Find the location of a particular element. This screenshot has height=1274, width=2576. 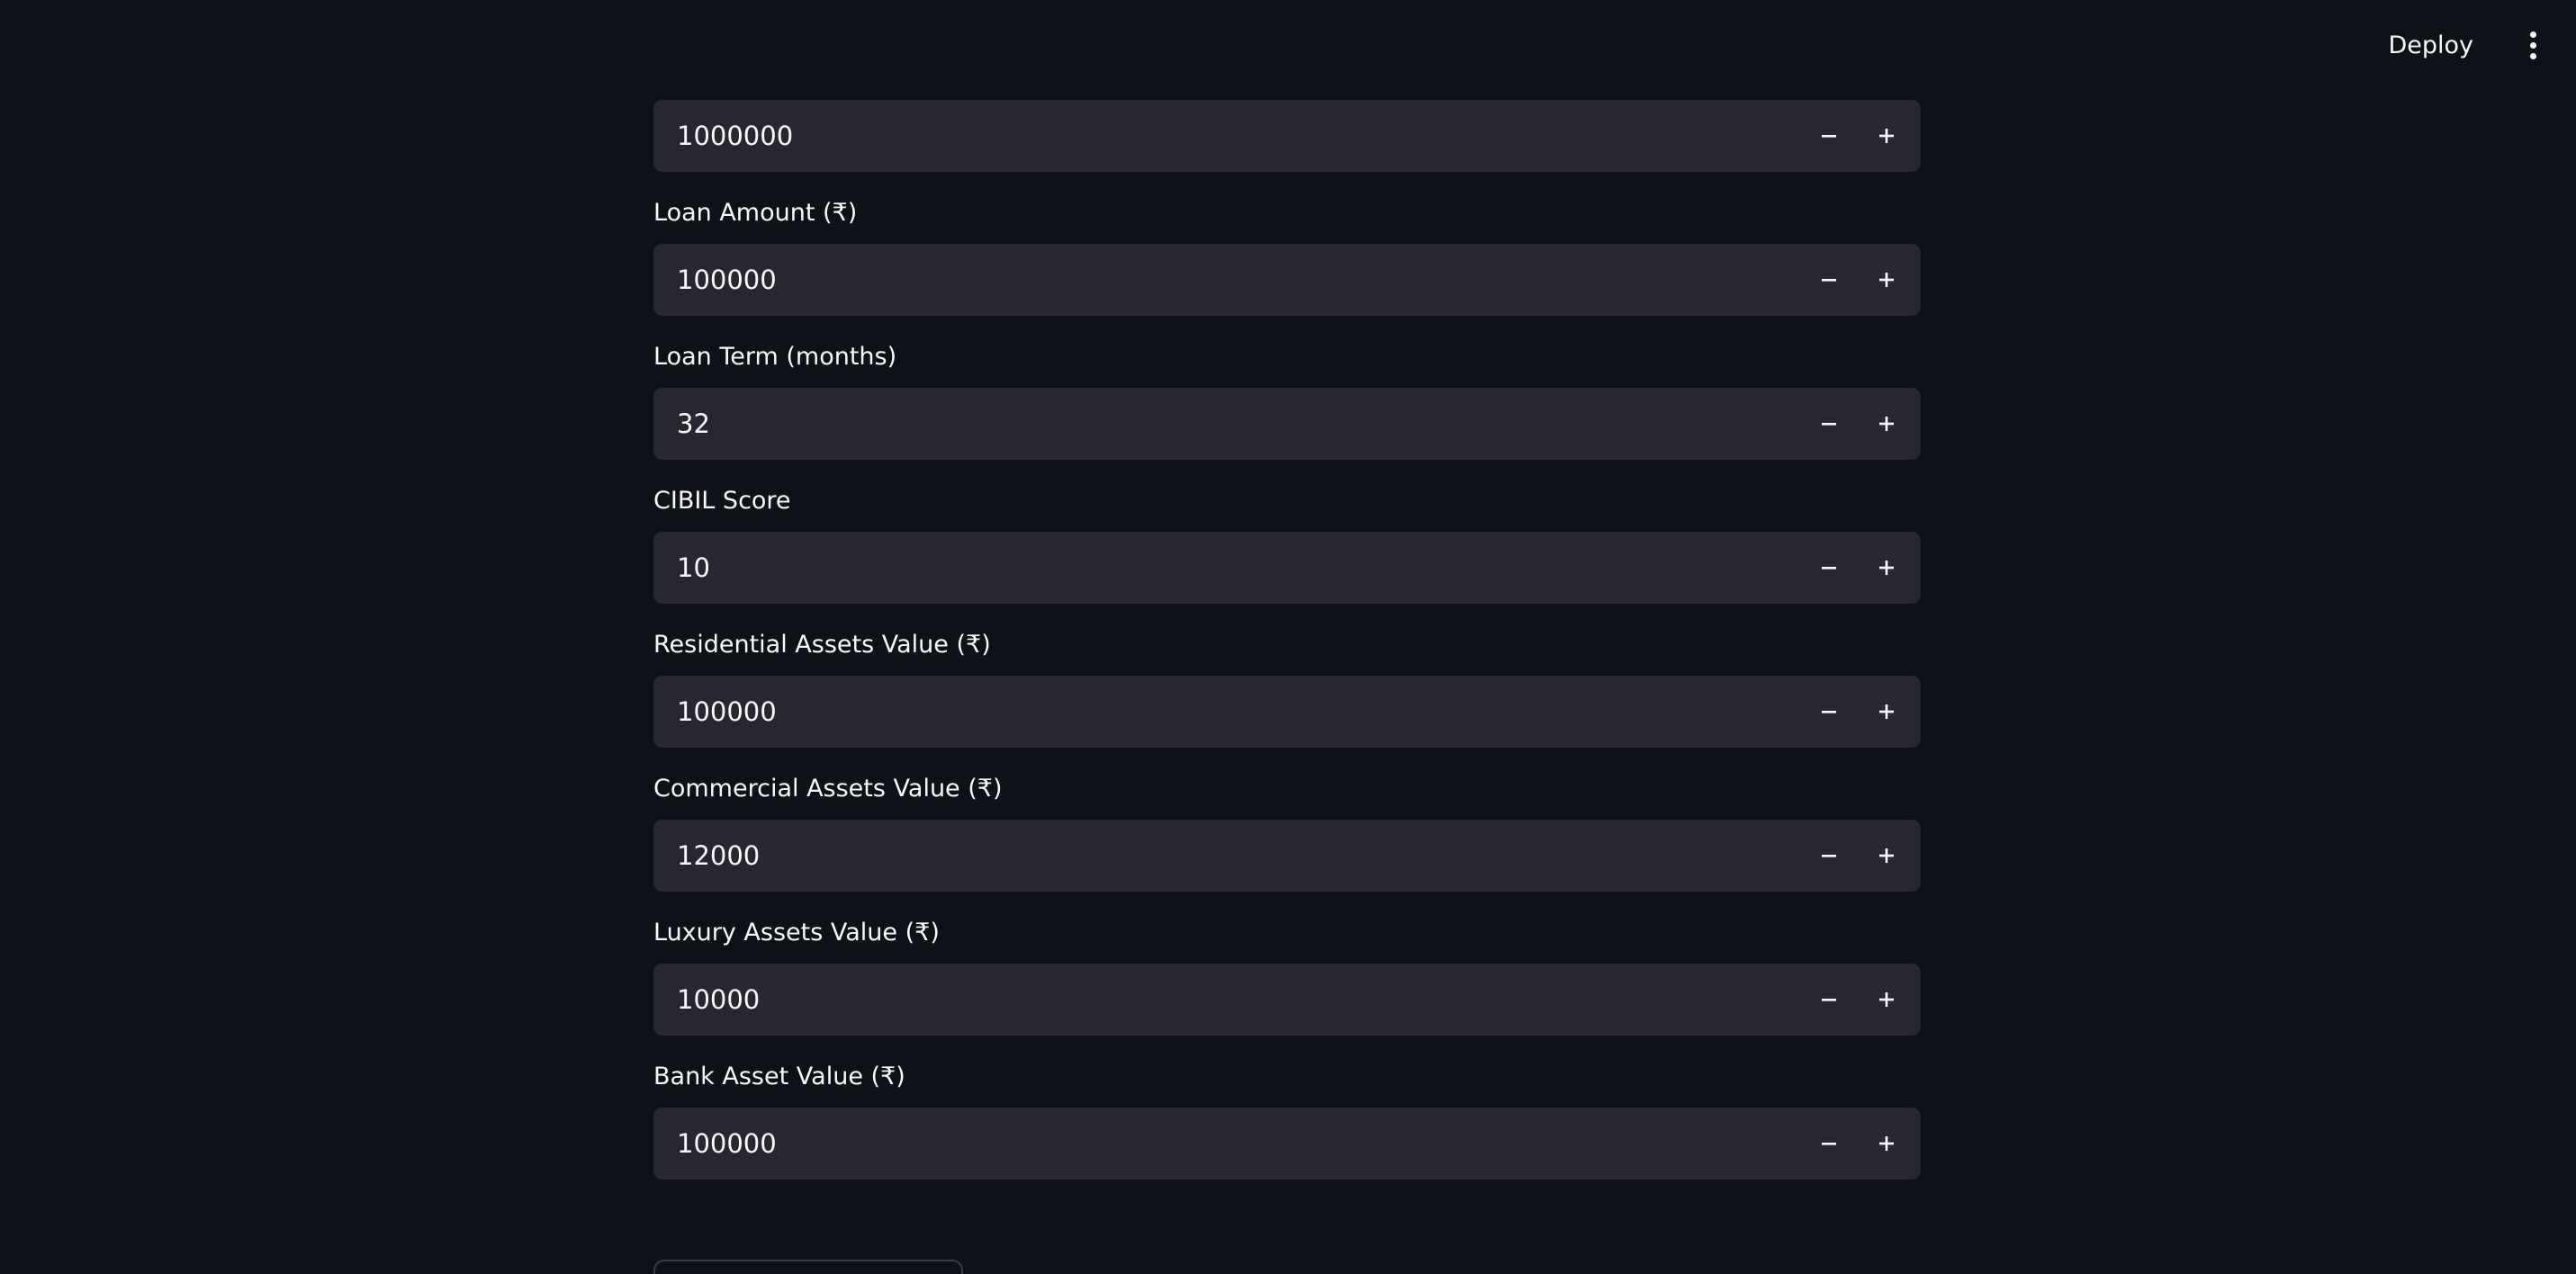

number-input-value: 1000000 is located at coordinates (1226, 136).